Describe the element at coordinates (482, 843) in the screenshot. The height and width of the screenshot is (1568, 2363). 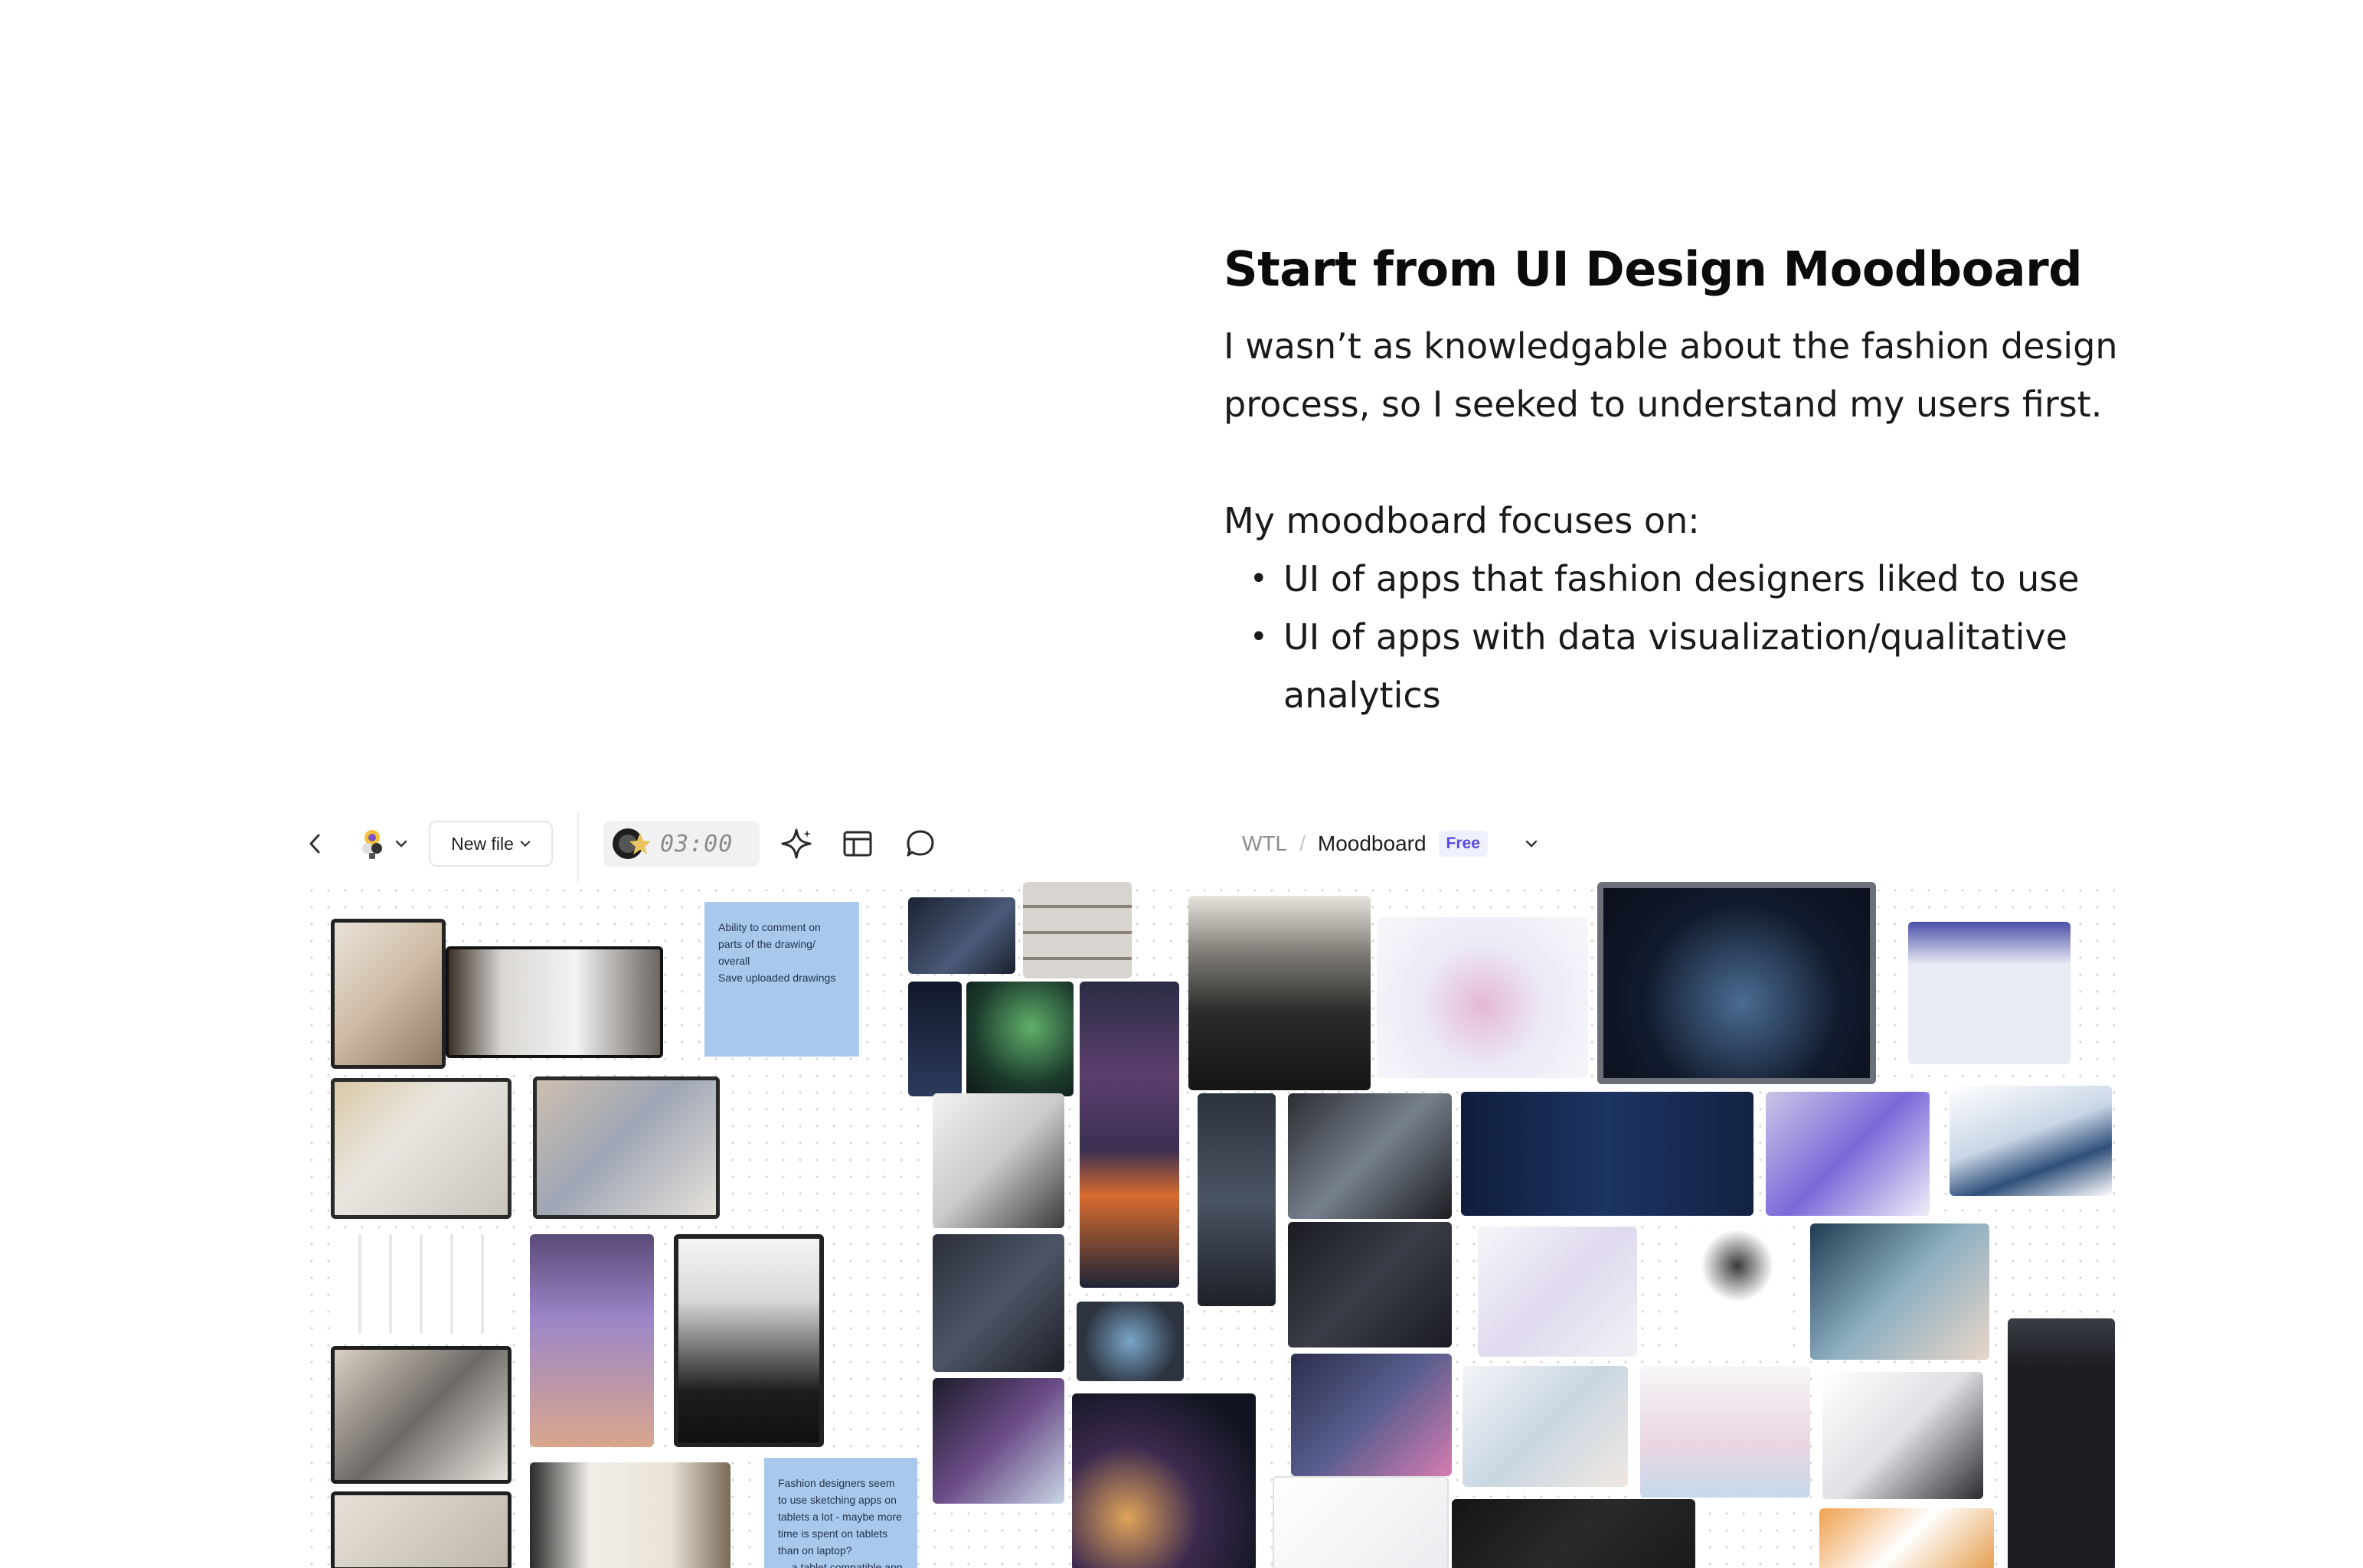
I see `new-file-label: New file` at that location.